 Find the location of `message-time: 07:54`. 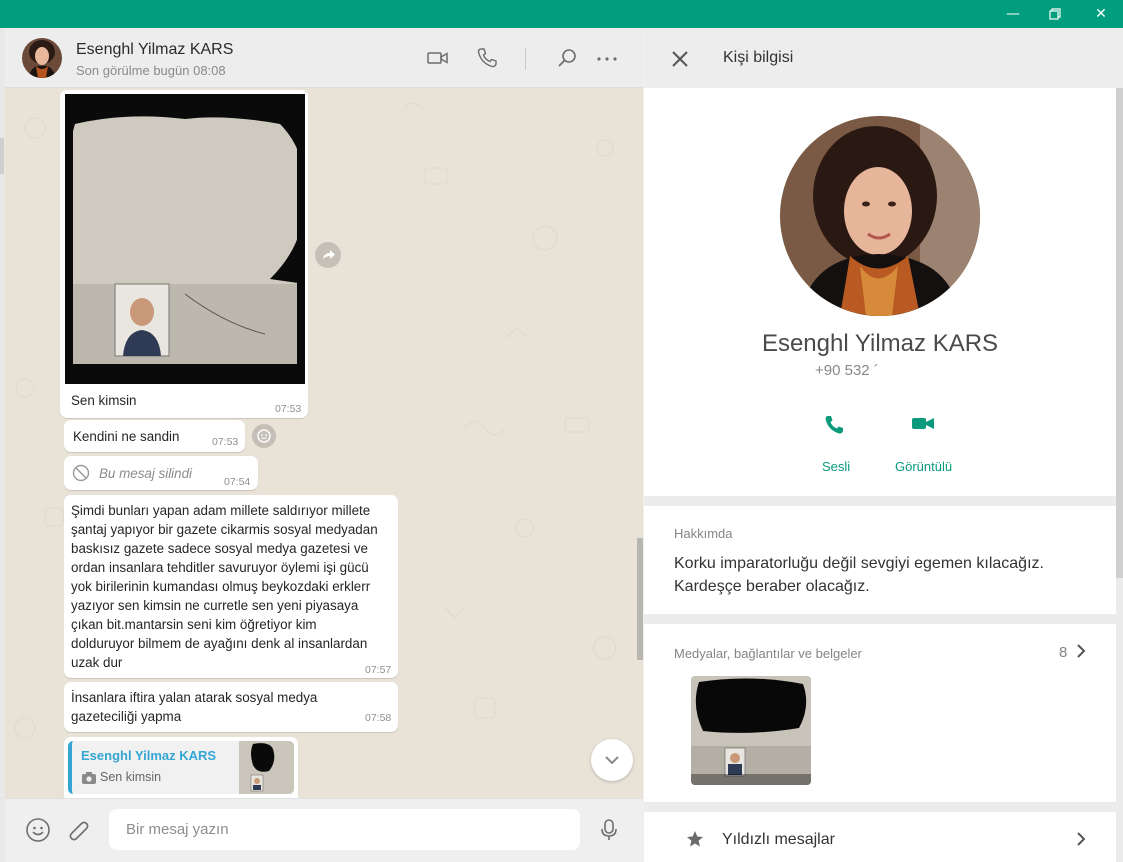

message-time: 07:54 is located at coordinates (237, 482).